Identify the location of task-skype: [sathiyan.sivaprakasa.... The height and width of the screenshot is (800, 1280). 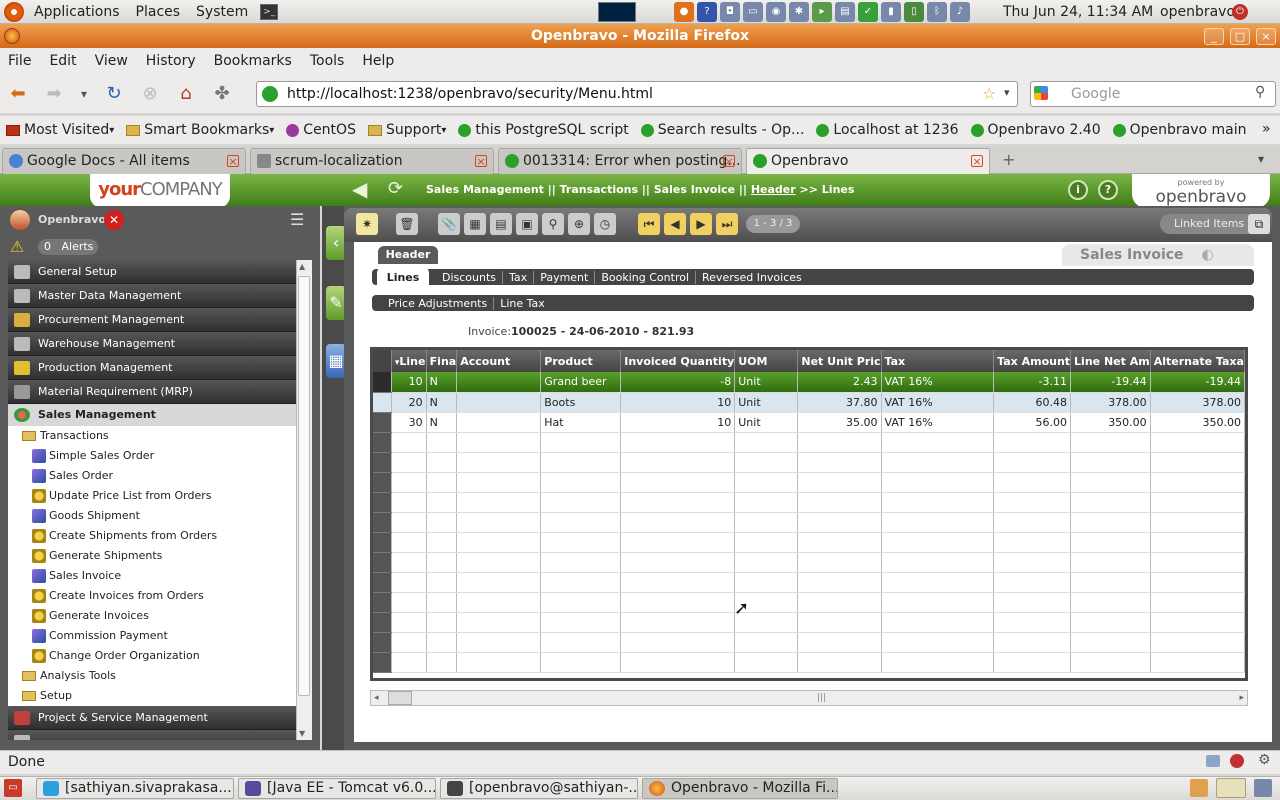
(135, 788).